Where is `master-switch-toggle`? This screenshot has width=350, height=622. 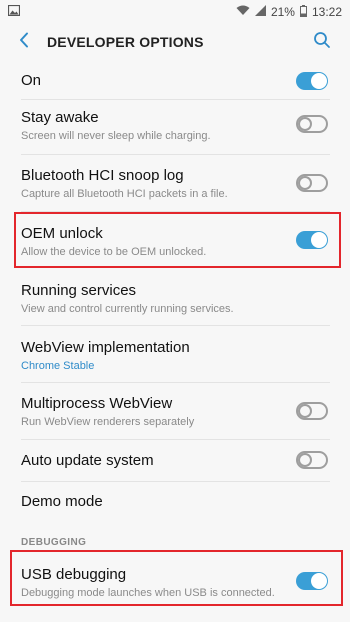
master-switch-toggle is located at coordinates (312, 81).